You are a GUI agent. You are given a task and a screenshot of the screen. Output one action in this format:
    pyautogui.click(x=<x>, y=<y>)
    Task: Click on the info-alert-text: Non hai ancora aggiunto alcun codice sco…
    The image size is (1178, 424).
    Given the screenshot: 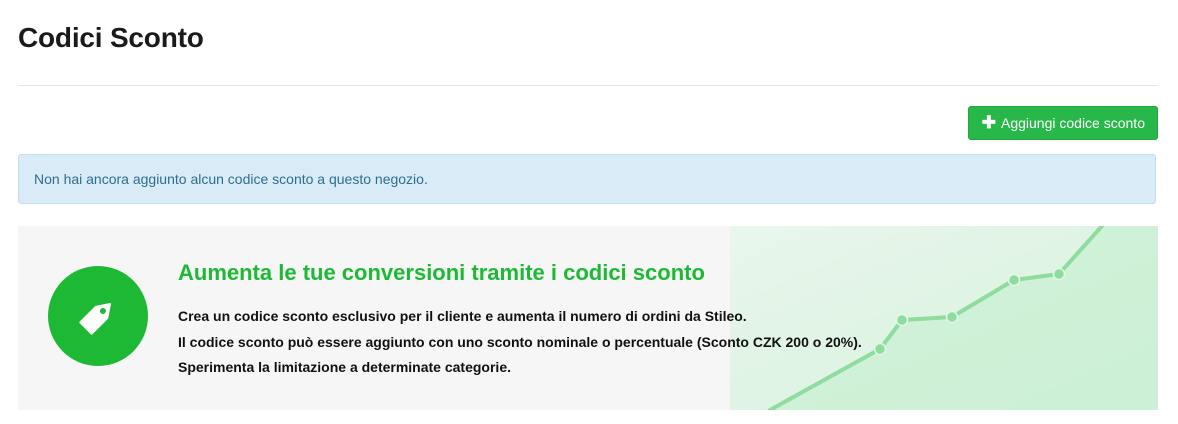 What is the action you would take?
    pyautogui.click(x=231, y=179)
    